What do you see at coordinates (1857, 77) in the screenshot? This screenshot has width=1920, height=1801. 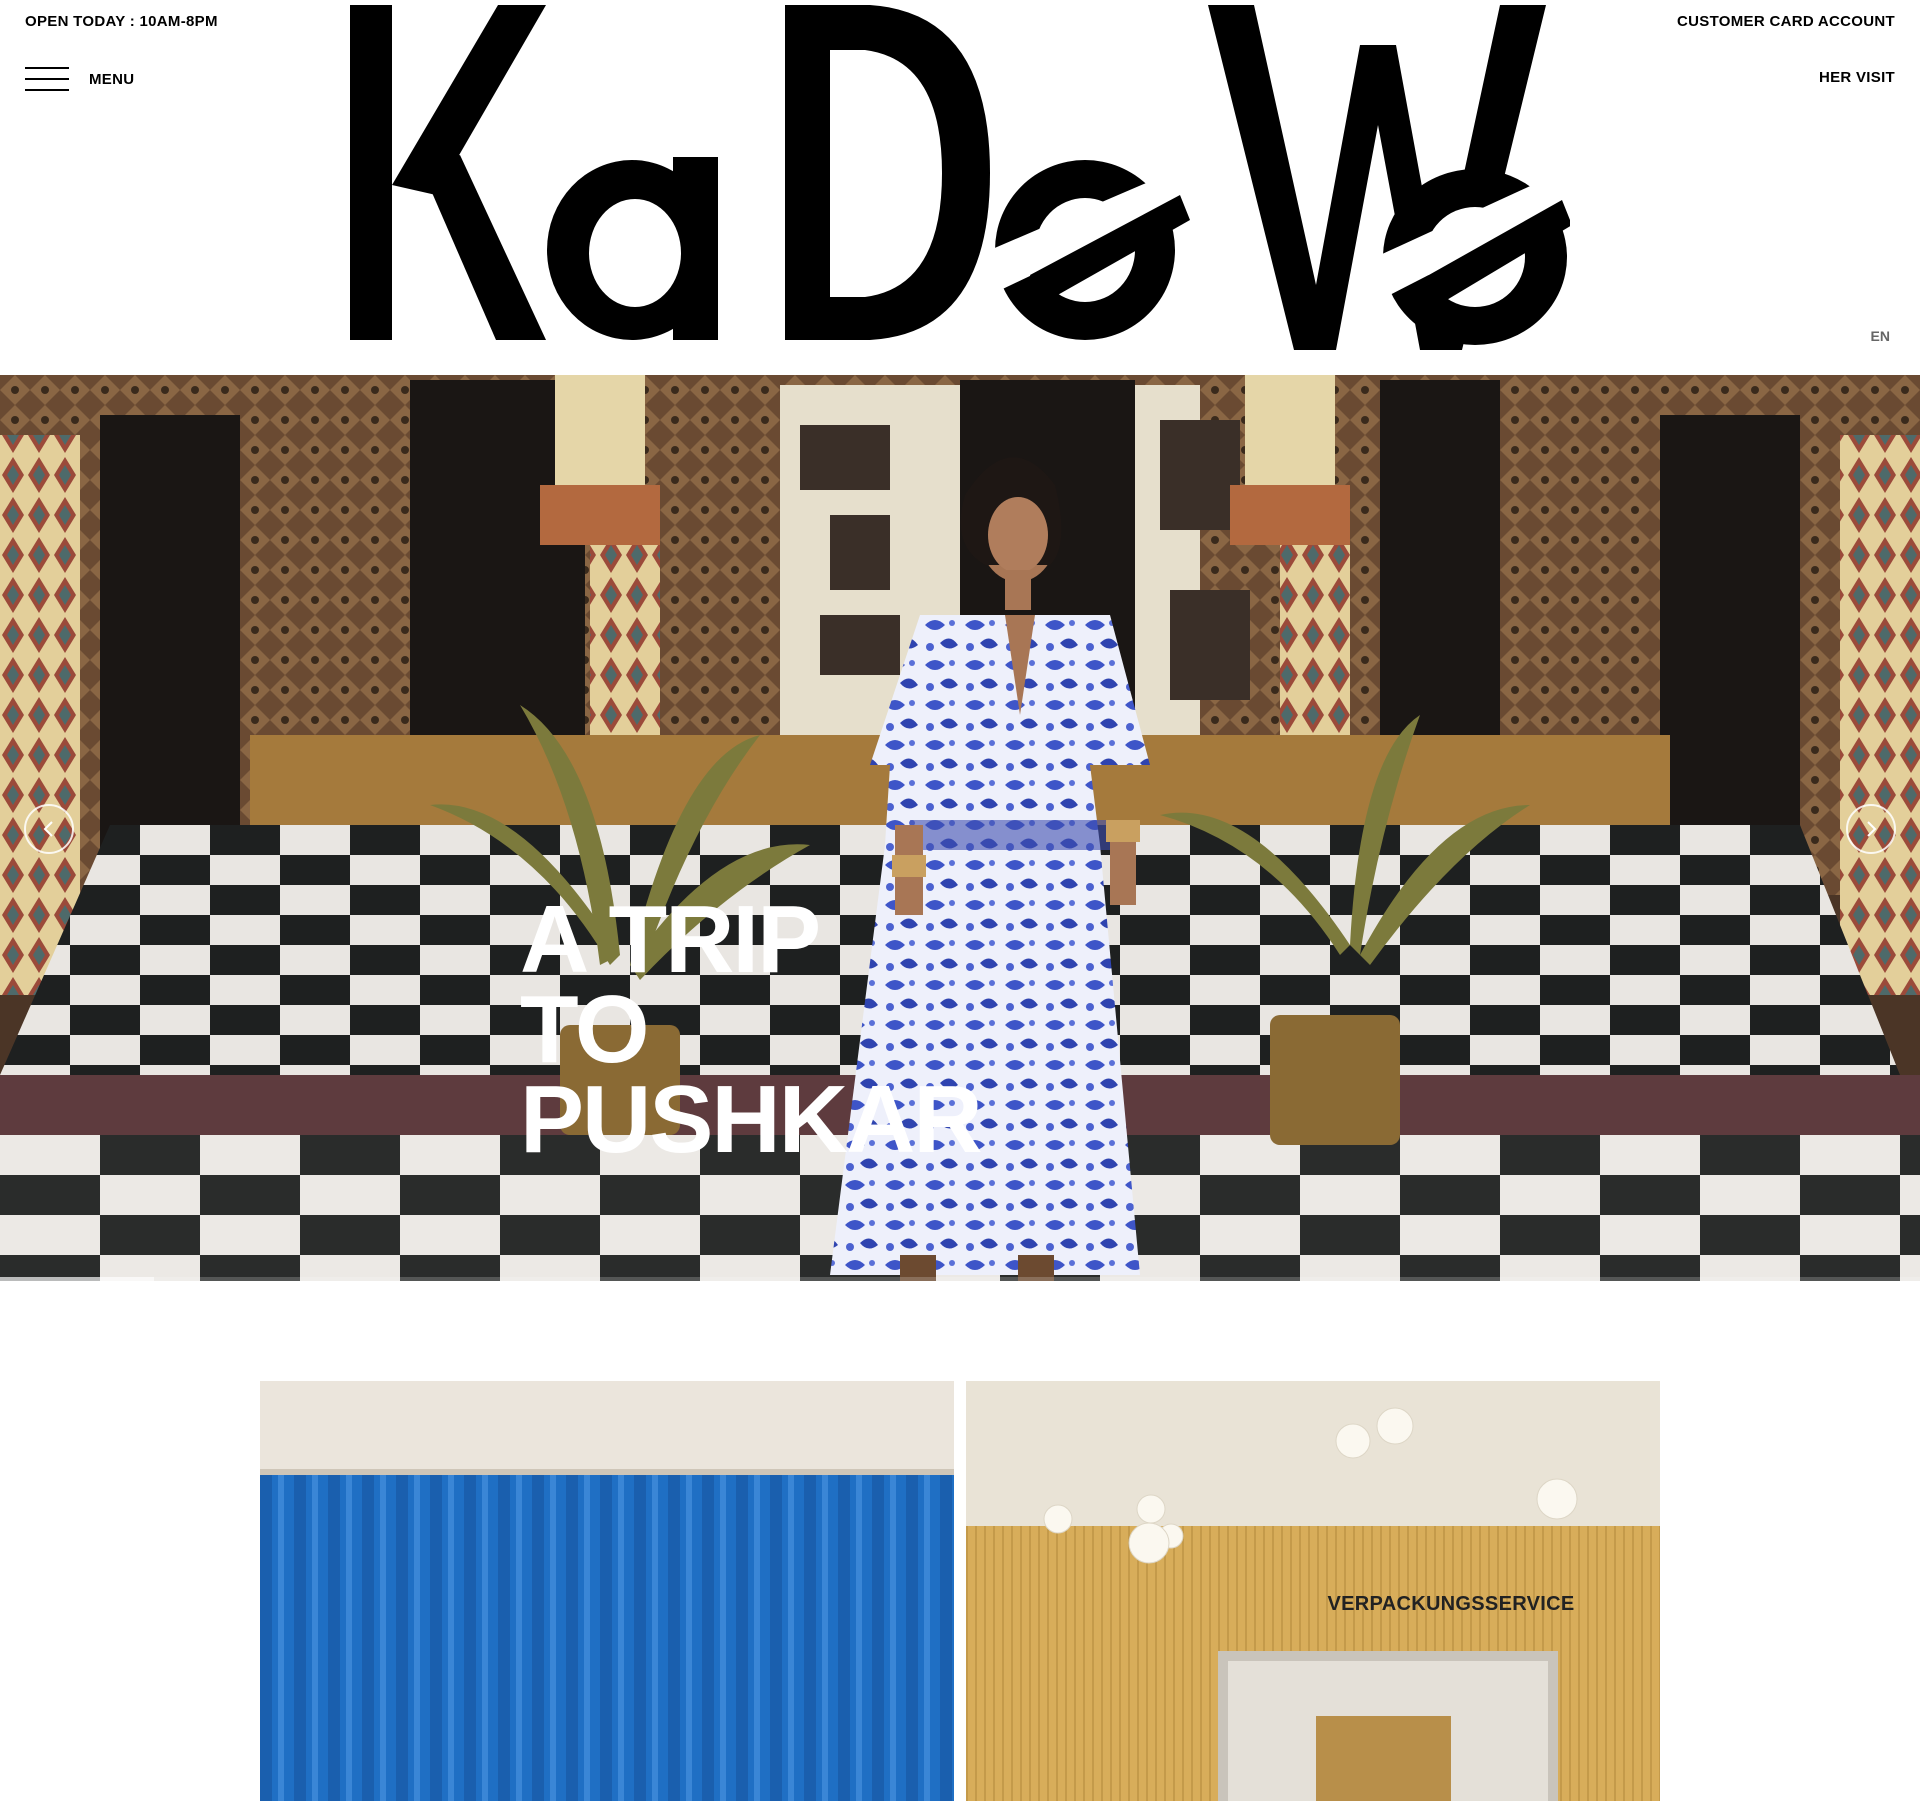 I see `her-visit-link: HER VISIT` at bounding box center [1857, 77].